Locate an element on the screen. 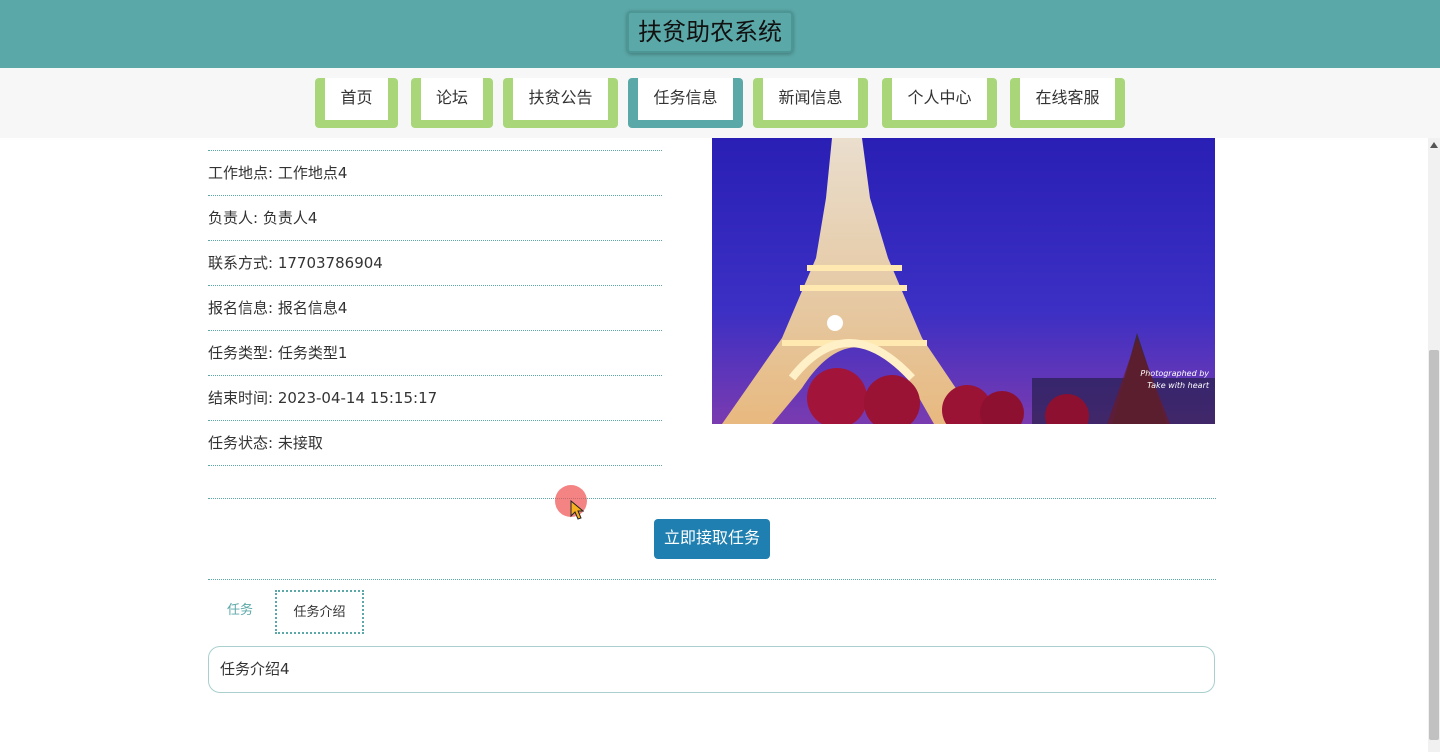 The height and width of the screenshot is (752, 1440). photo-caption-line-2: Take with heart is located at coordinates (1178, 385).